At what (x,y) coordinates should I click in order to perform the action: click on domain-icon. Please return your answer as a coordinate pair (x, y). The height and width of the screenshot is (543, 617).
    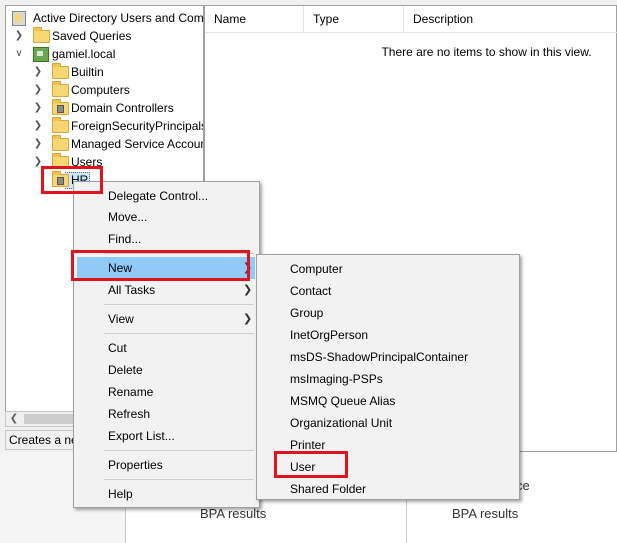
    Looking at the image, I should click on (41, 54).